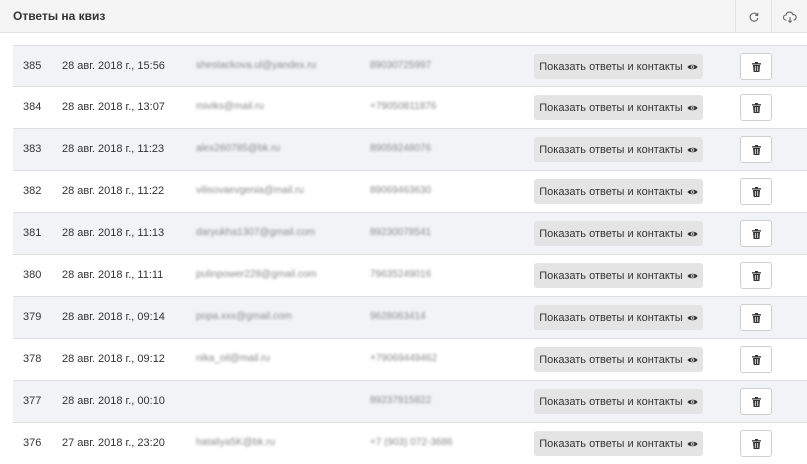 This screenshot has height=464, width=807. I want to click on download-button, so click(789, 16).